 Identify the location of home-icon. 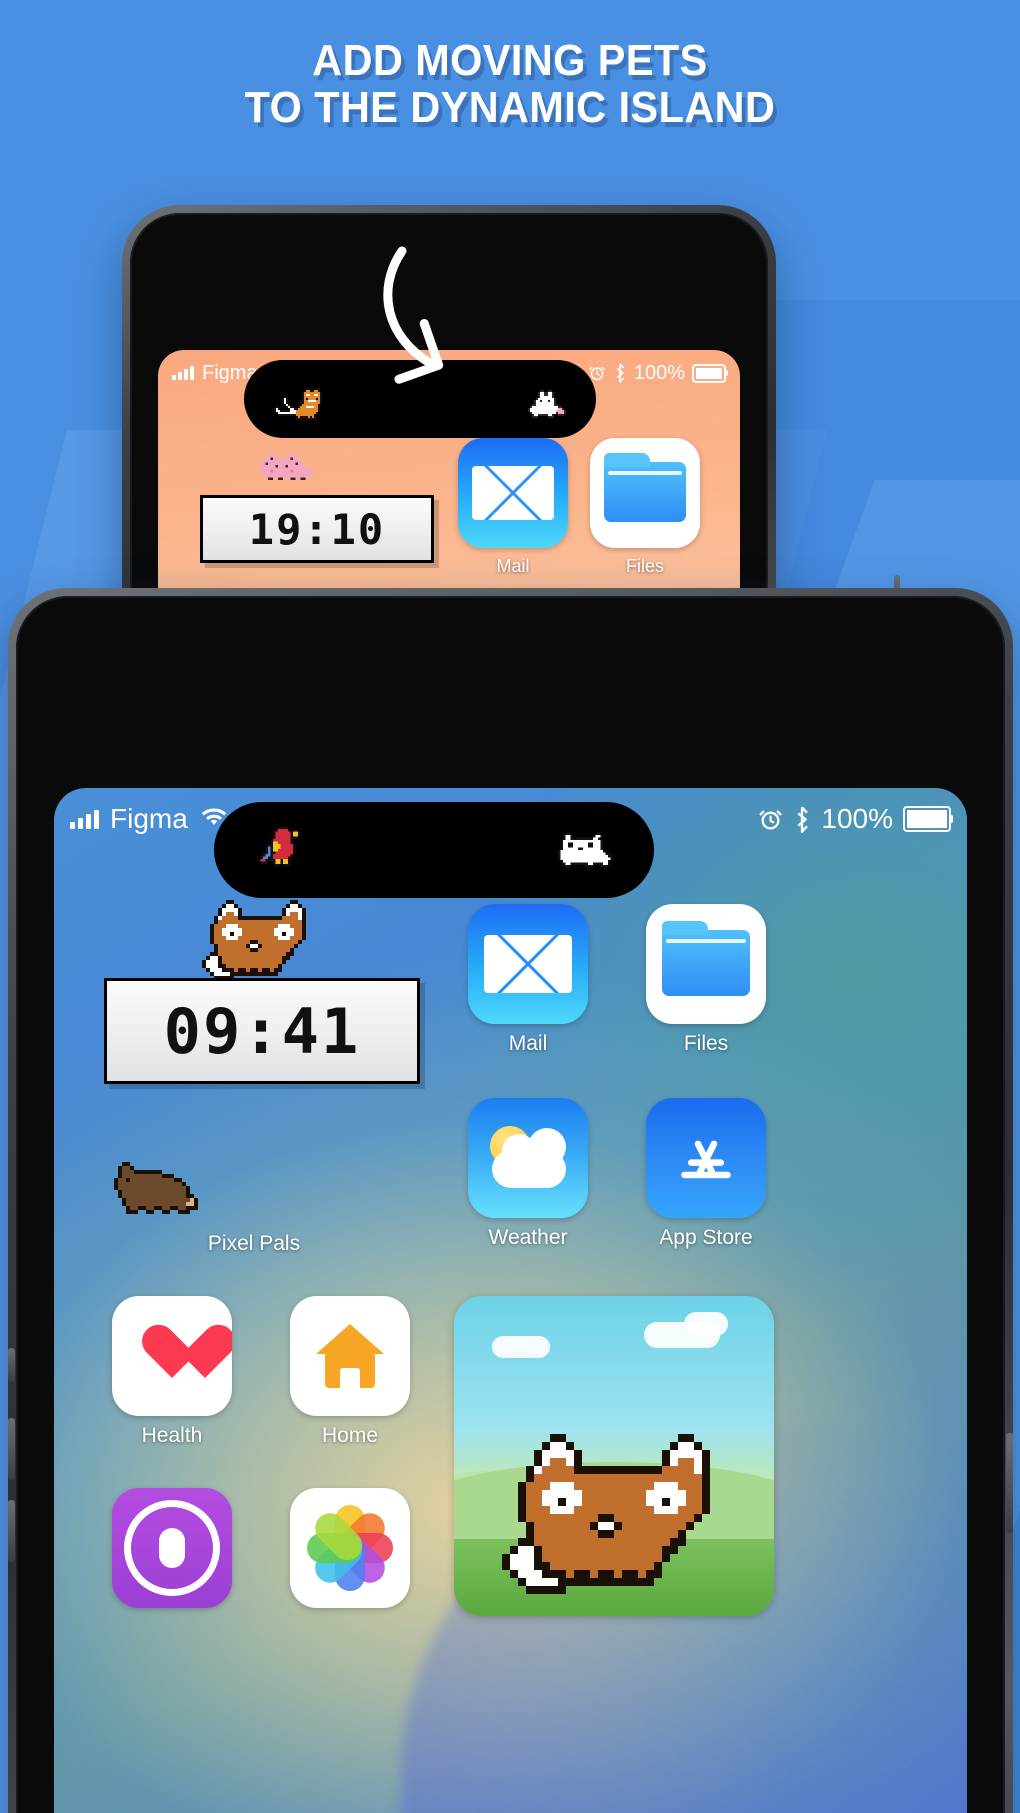
(350, 1356).